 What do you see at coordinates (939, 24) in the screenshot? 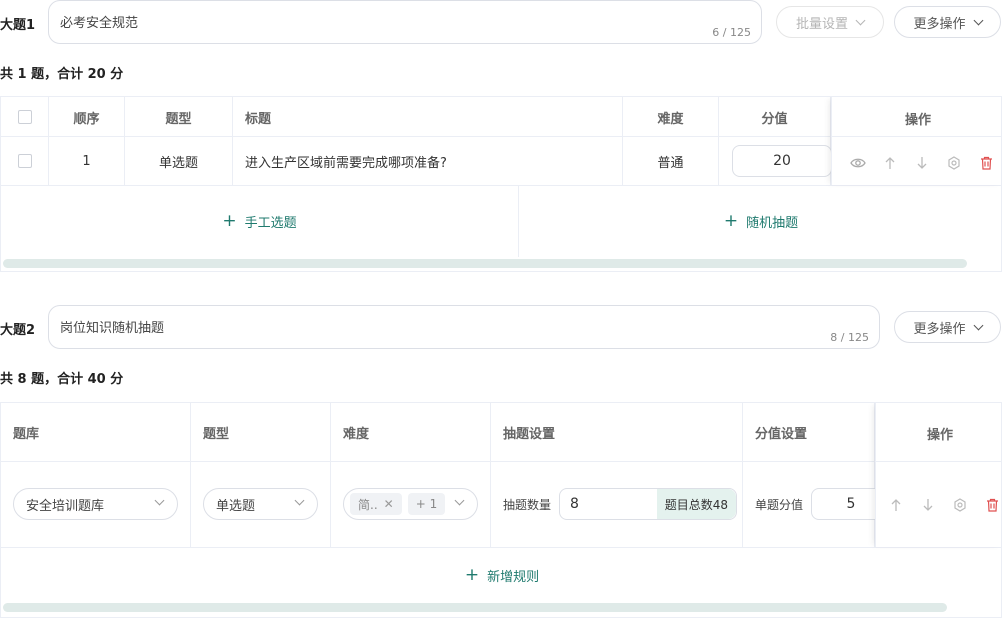
I see `section1-more-actions-label: 更多操作` at bounding box center [939, 24].